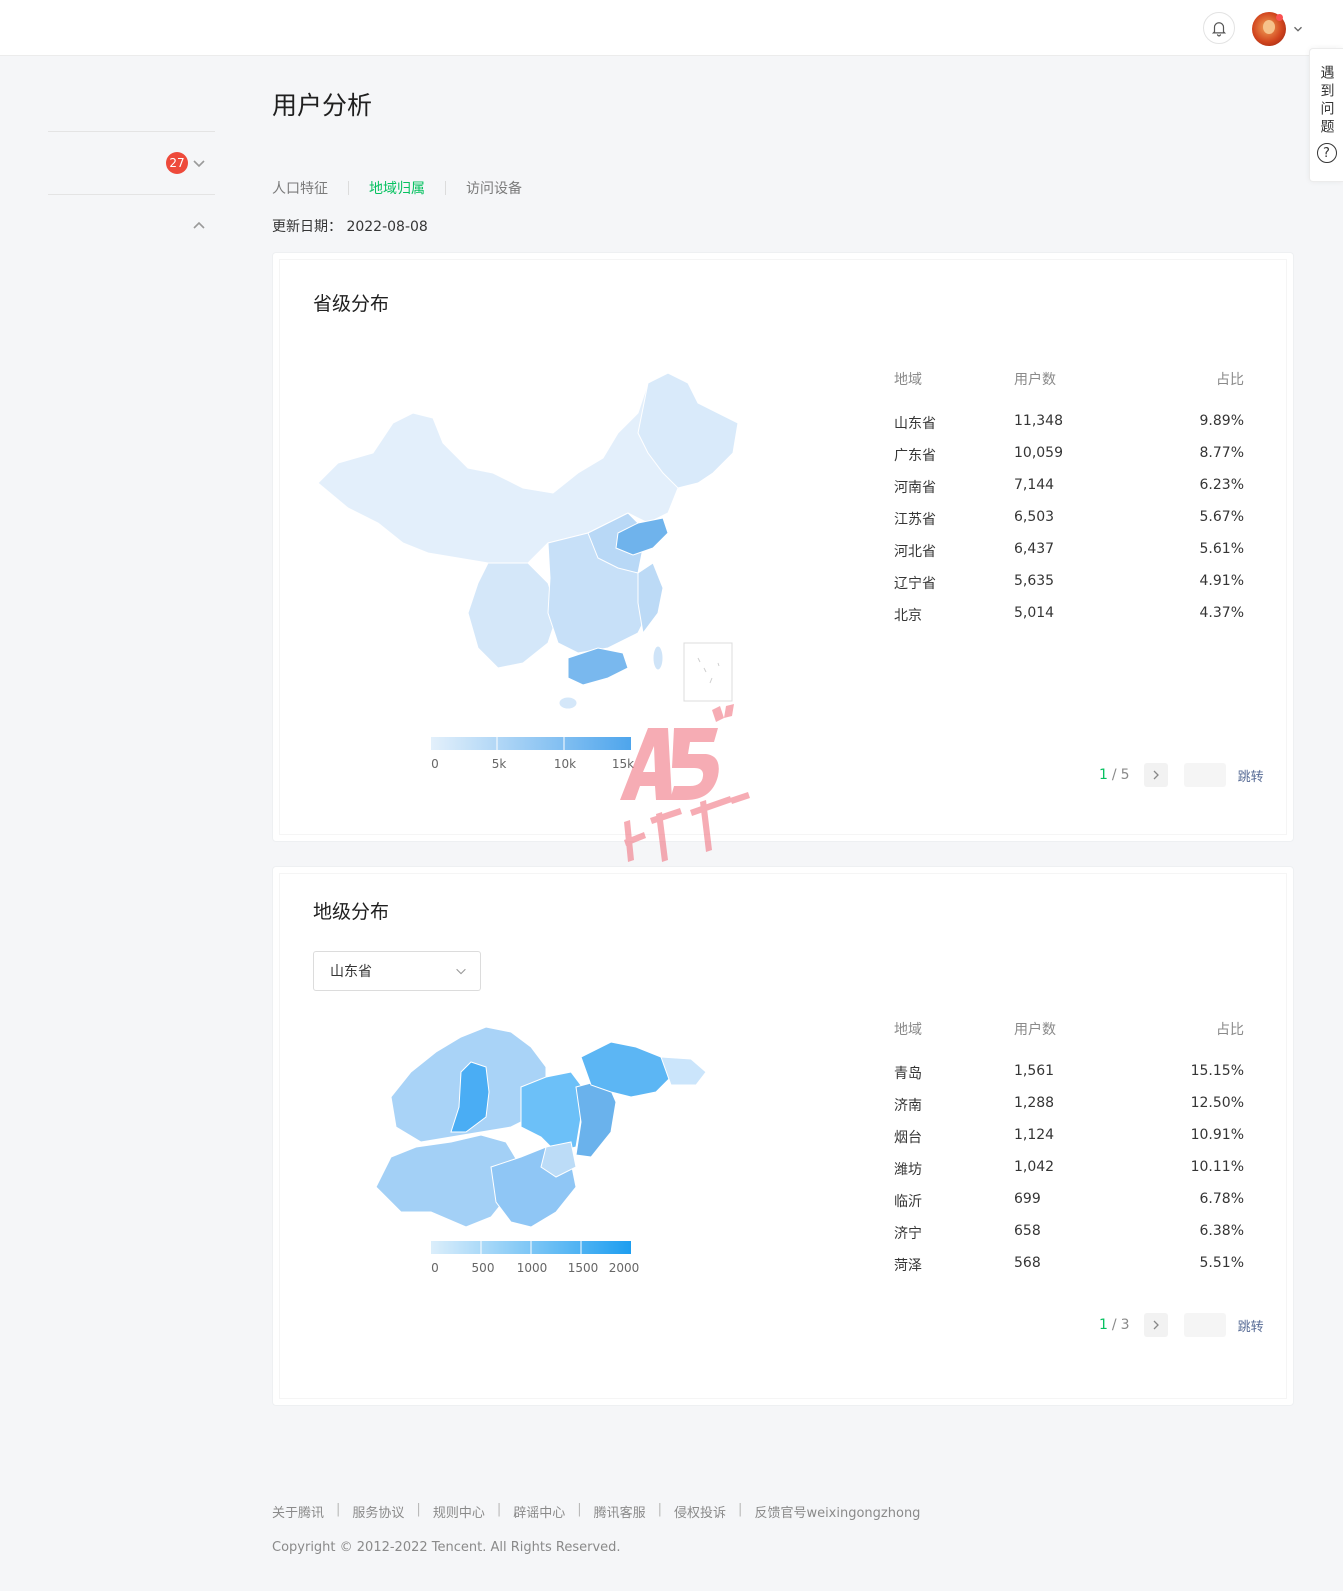  I want to click on map-region-southwest, so click(513, 615).